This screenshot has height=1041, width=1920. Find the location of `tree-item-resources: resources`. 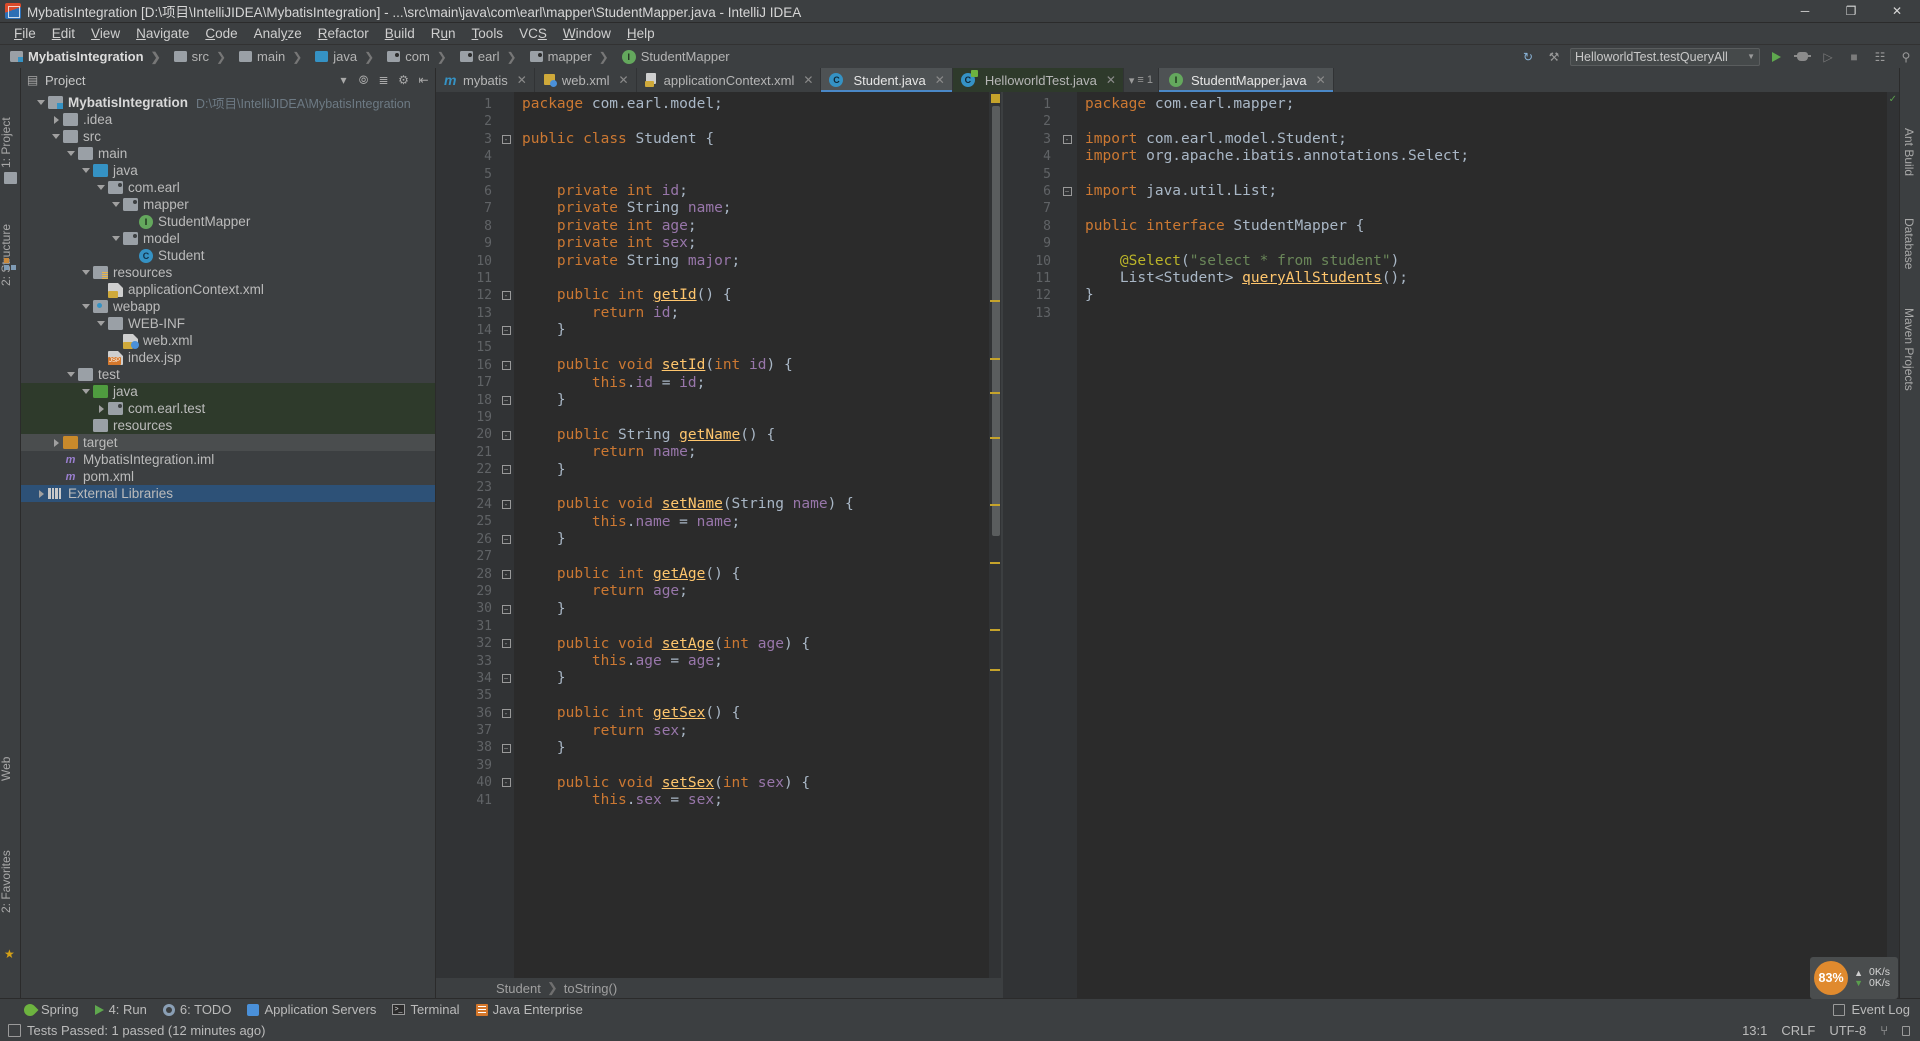

tree-item-resources: resources is located at coordinates (228, 425).